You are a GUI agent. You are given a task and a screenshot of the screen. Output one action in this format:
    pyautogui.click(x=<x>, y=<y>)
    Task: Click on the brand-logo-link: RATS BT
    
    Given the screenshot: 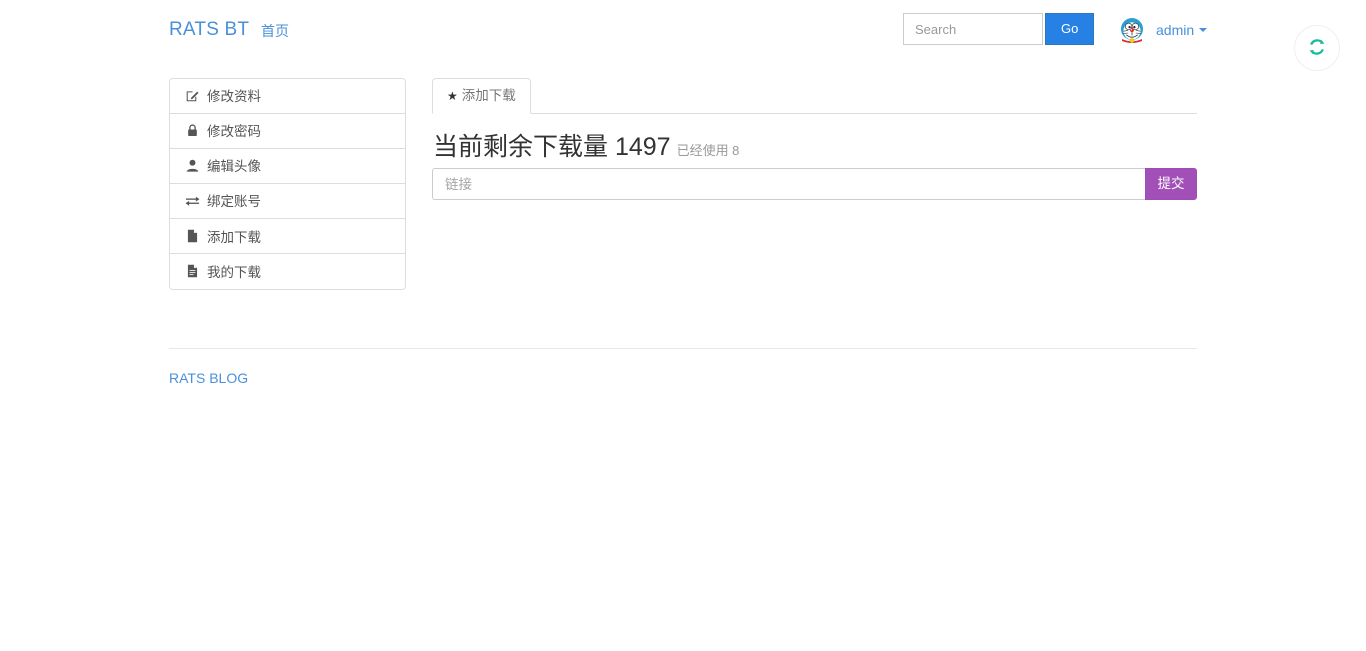 What is the action you would take?
    pyautogui.click(x=209, y=30)
    